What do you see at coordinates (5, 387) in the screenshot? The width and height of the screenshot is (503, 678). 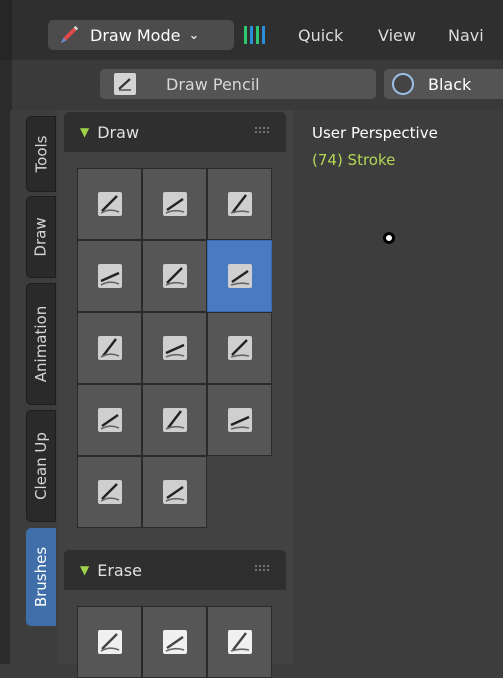 I see `sidebar-edge` at bounding box center [5, 387].